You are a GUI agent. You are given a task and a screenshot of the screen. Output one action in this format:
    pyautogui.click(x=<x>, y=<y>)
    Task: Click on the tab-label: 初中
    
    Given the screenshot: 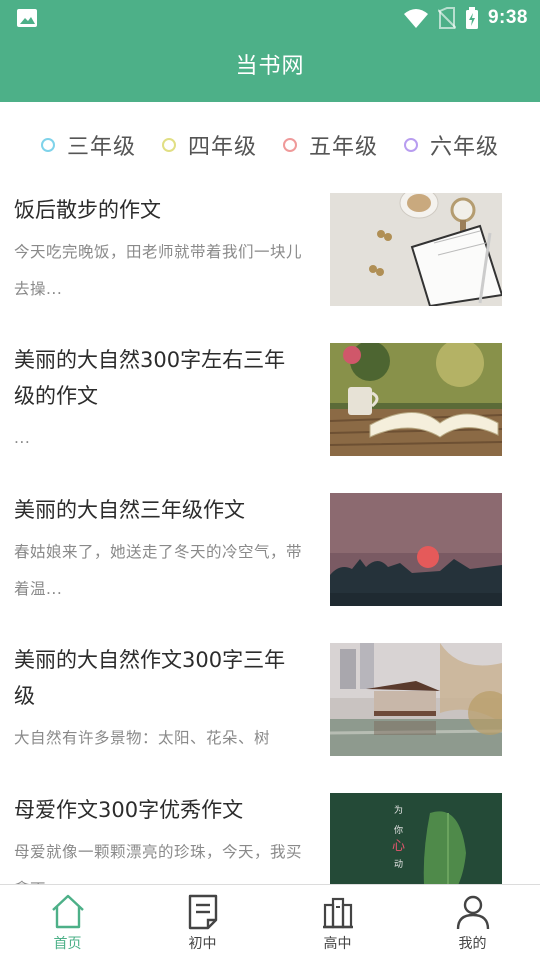 What is the action you would take?
    pyautogui.click(x=202, y=944)
    